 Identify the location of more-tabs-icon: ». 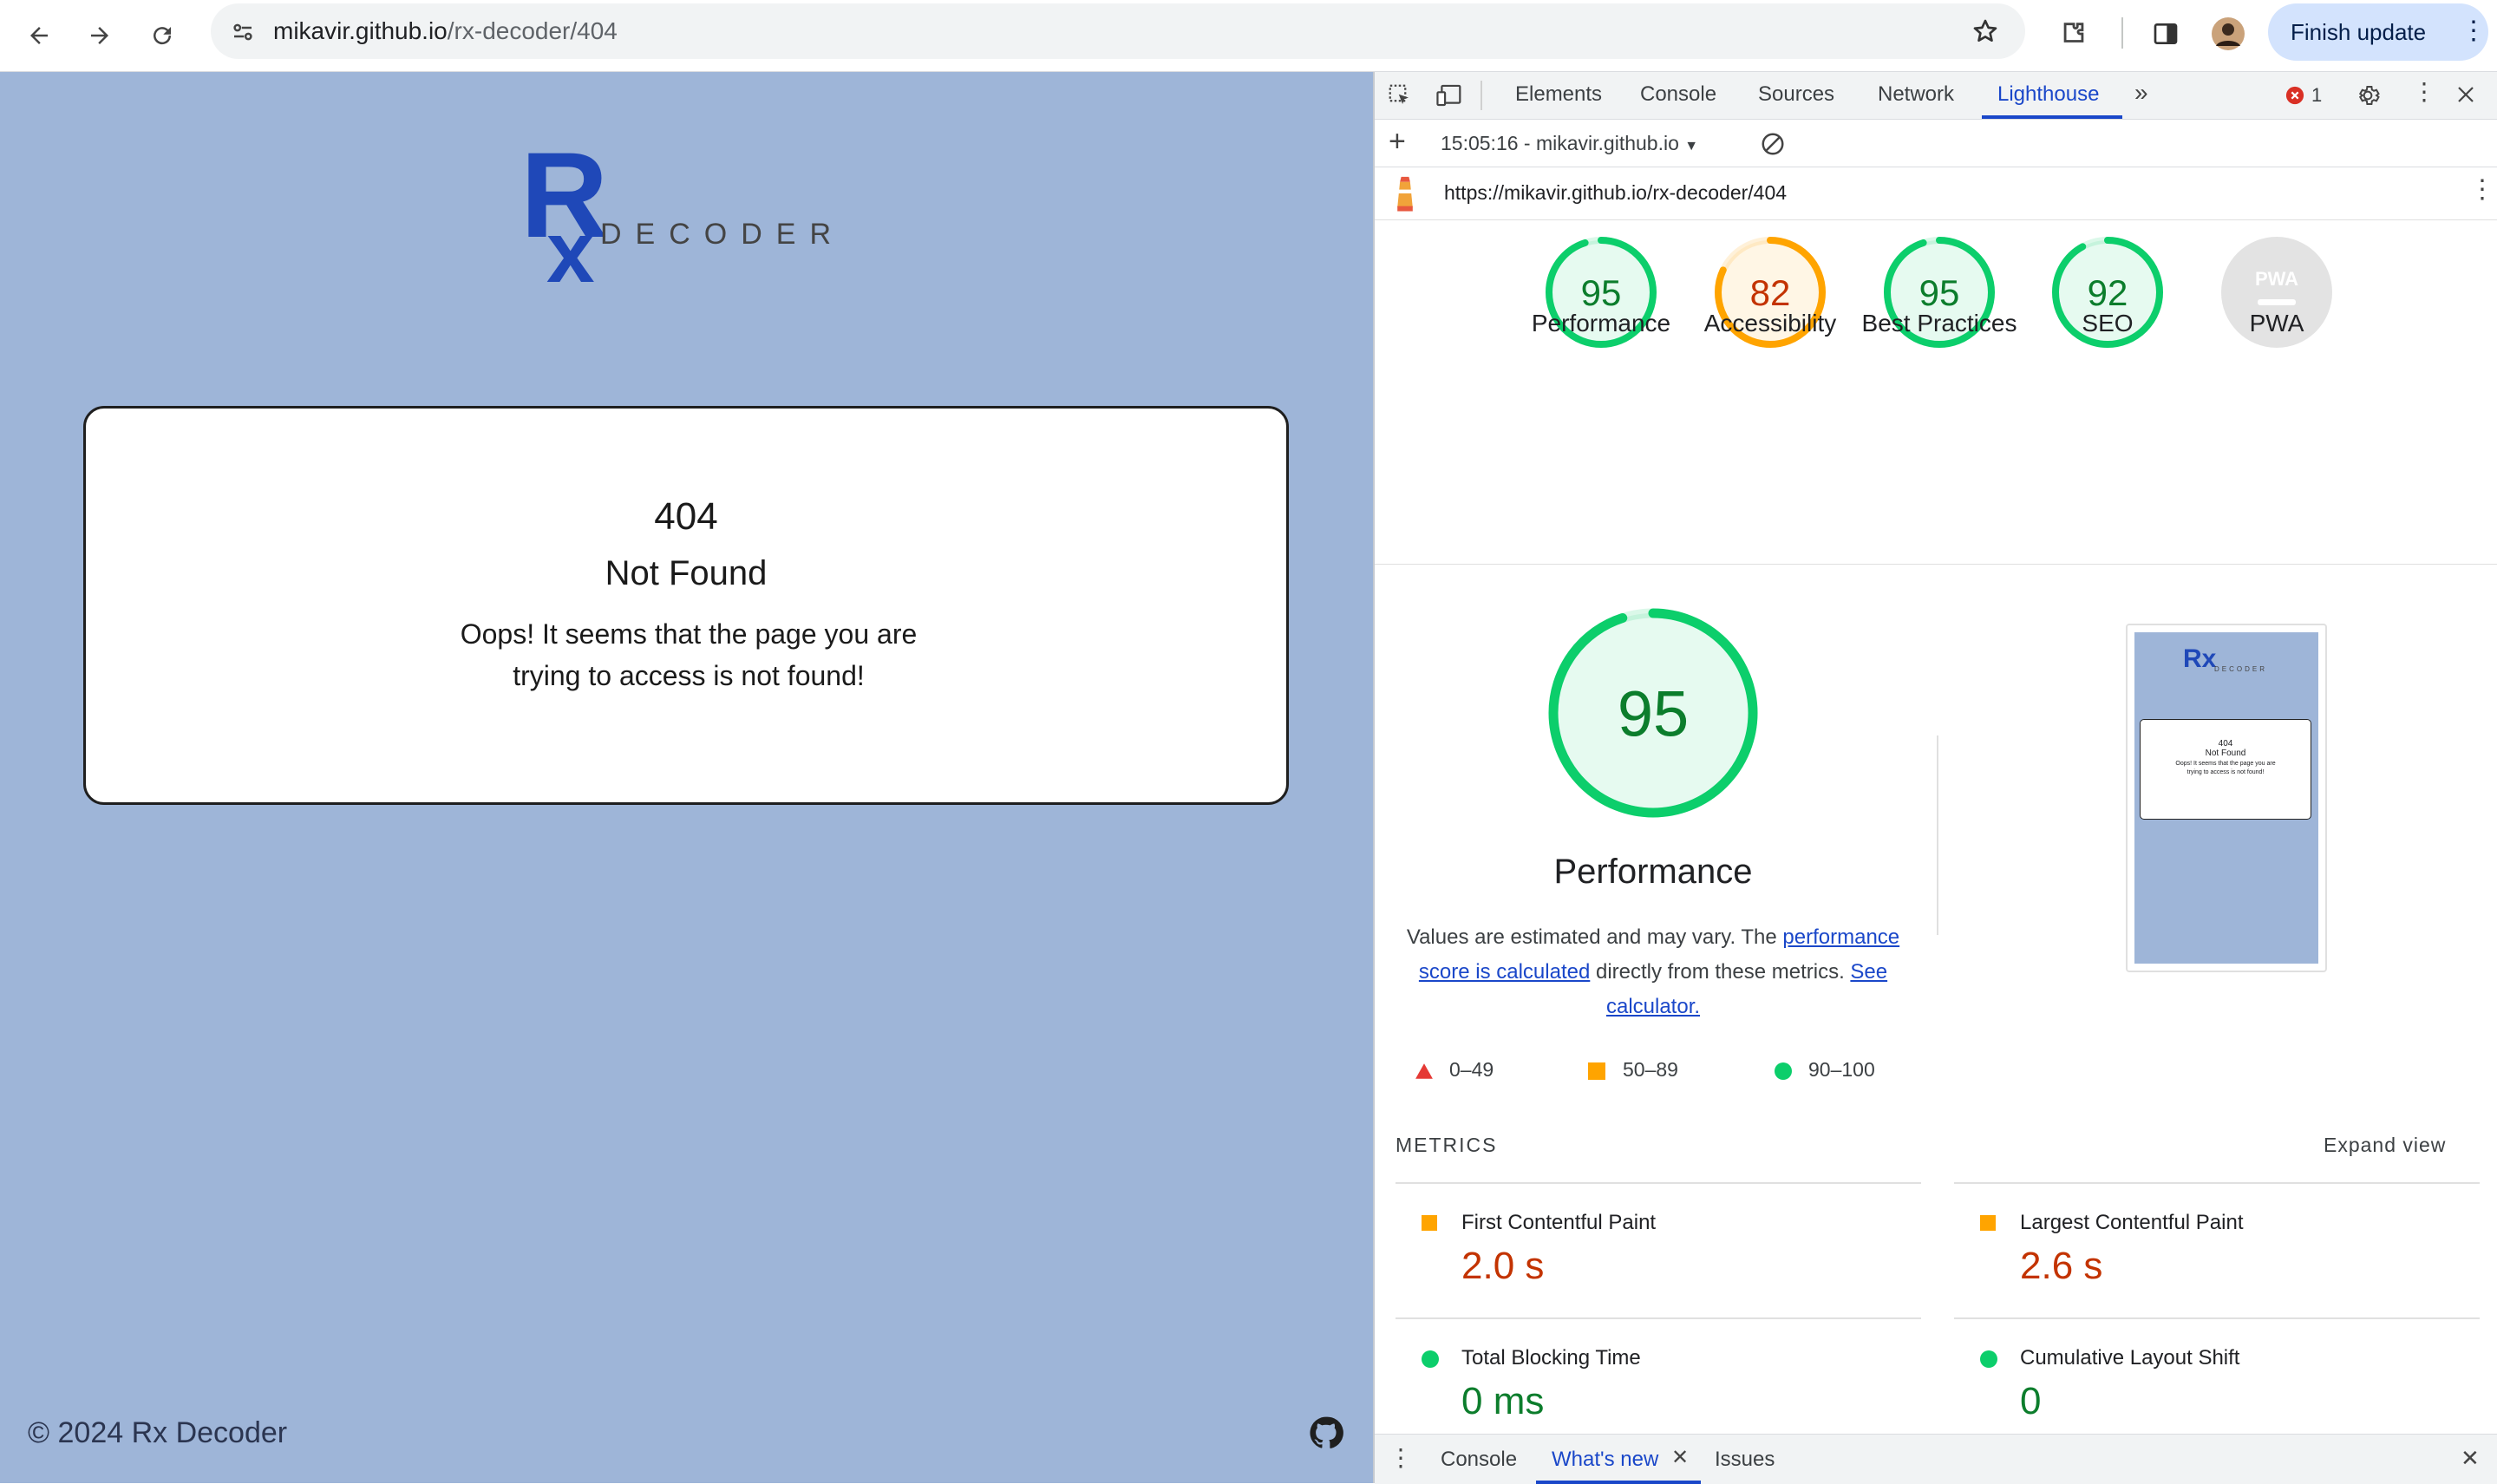
(2141, 93).